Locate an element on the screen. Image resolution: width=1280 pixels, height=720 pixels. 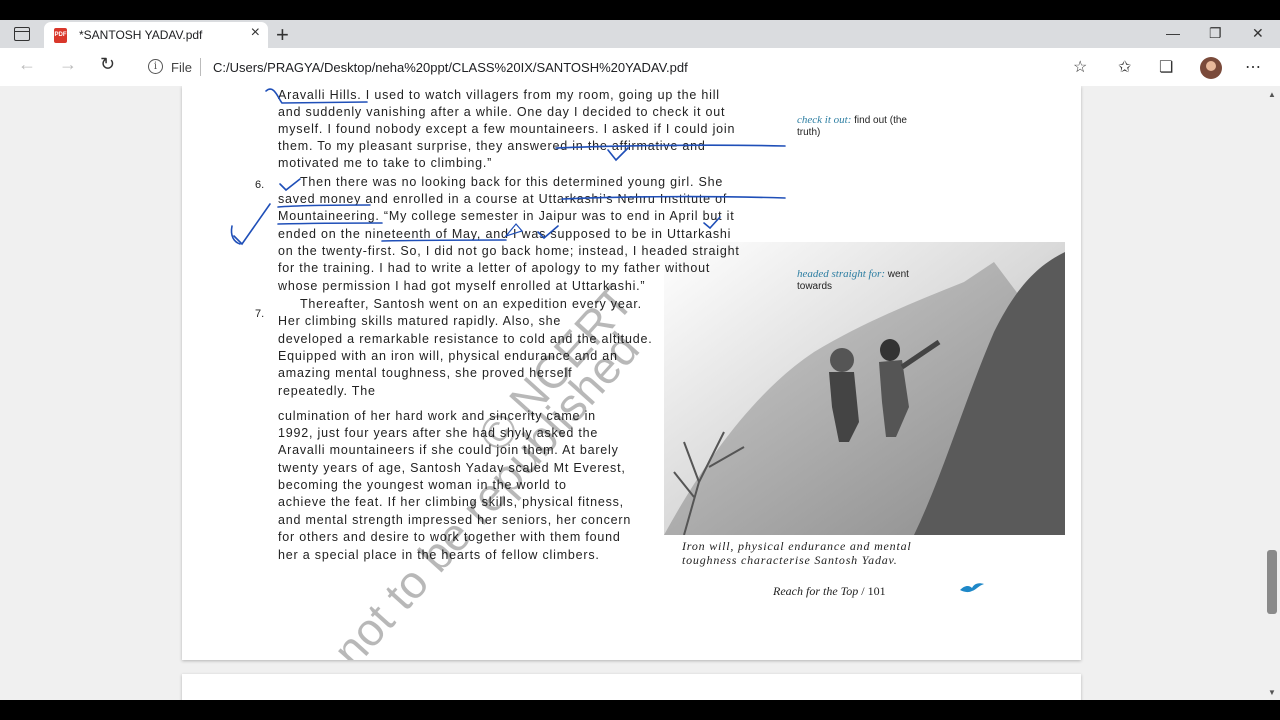
pdf-file-icon: PDF is located at coordinates (60, 35).